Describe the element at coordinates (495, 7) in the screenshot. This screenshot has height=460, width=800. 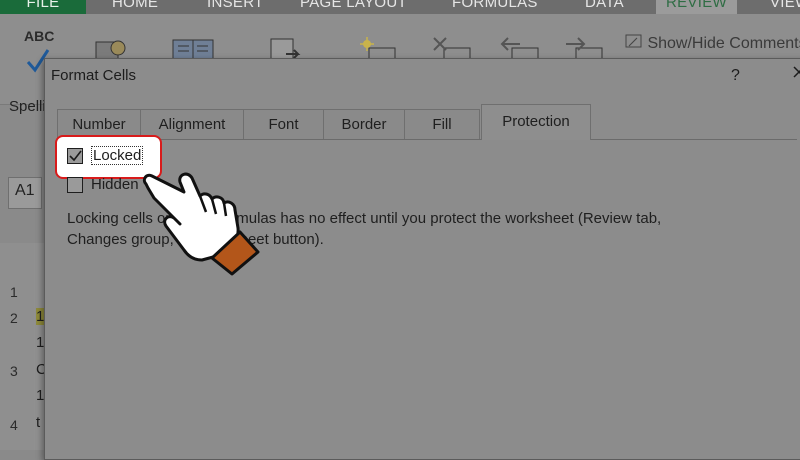
I see `tab-formulas: FORMULAS` at that location.